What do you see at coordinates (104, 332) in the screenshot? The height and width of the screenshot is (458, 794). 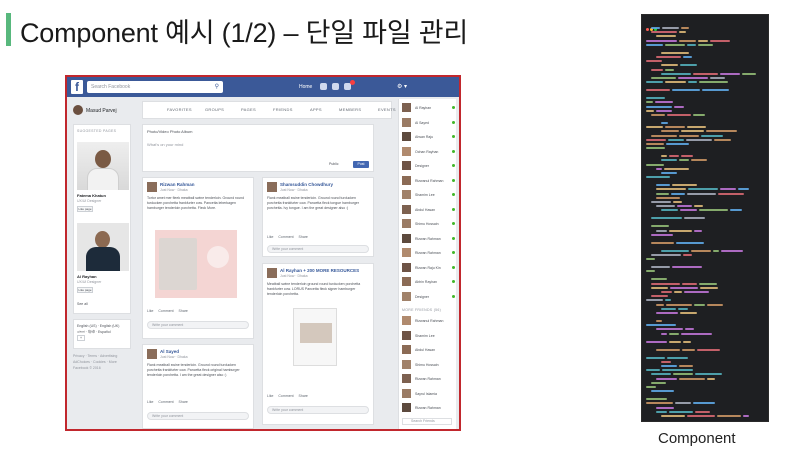 I see `language-link: Español` at bounding box center [104, 332].